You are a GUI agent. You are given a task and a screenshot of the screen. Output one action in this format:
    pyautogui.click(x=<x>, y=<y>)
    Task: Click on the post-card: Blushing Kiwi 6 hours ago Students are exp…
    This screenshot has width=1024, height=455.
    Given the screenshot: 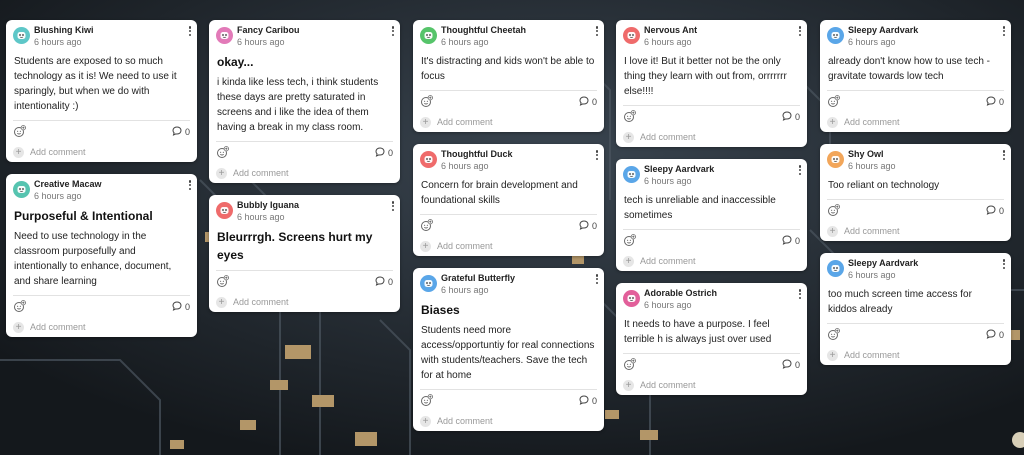 What is the action you would take?
    pyautogui.click(x=101, y=91)
    